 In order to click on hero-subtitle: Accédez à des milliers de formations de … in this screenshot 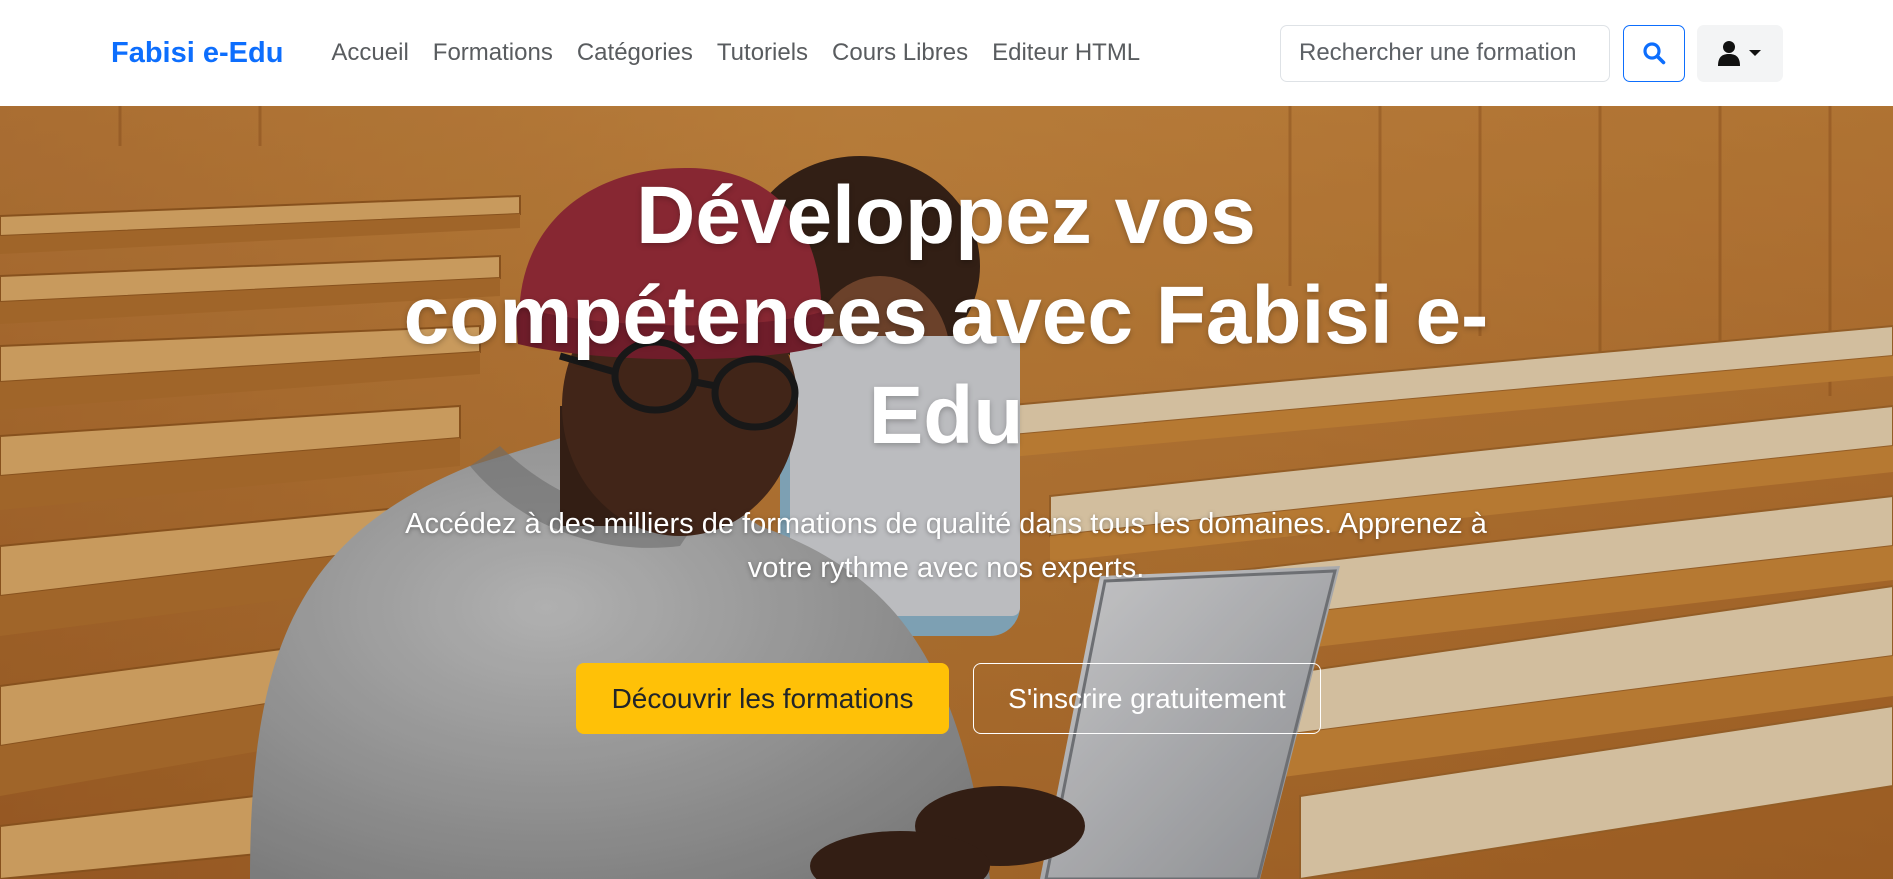, I will do `click(946, 546)`.